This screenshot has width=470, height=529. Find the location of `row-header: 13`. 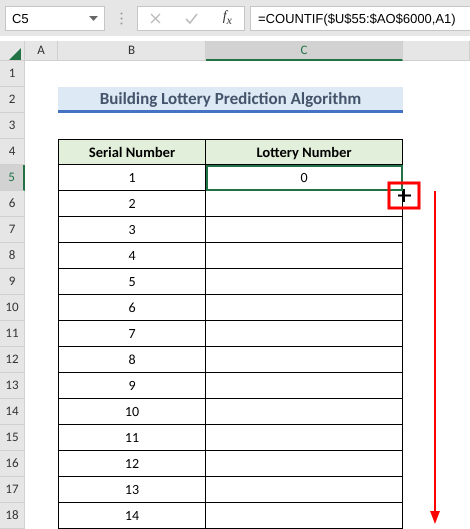

row-header: 13 is located at coordinates (12, 386).